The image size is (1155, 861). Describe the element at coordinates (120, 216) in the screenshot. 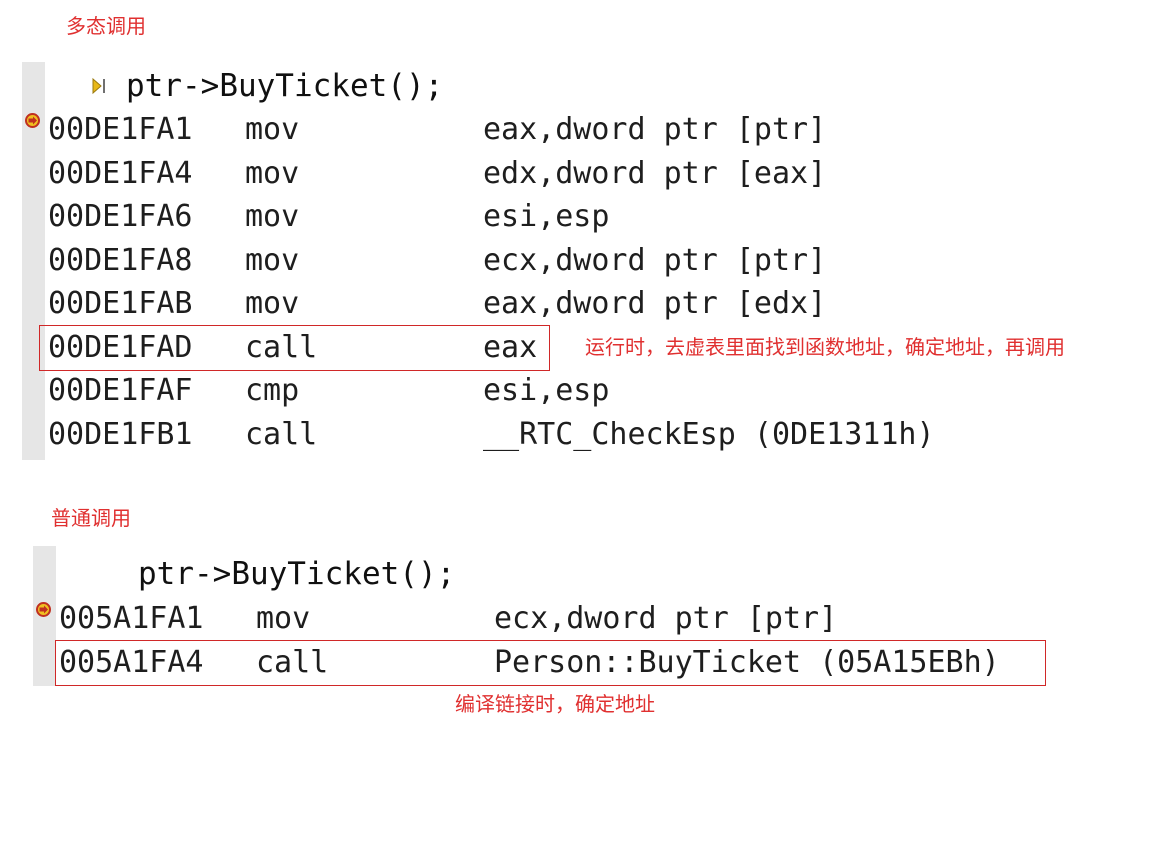

I see `asm-address: 00DE1FA6` at that location.